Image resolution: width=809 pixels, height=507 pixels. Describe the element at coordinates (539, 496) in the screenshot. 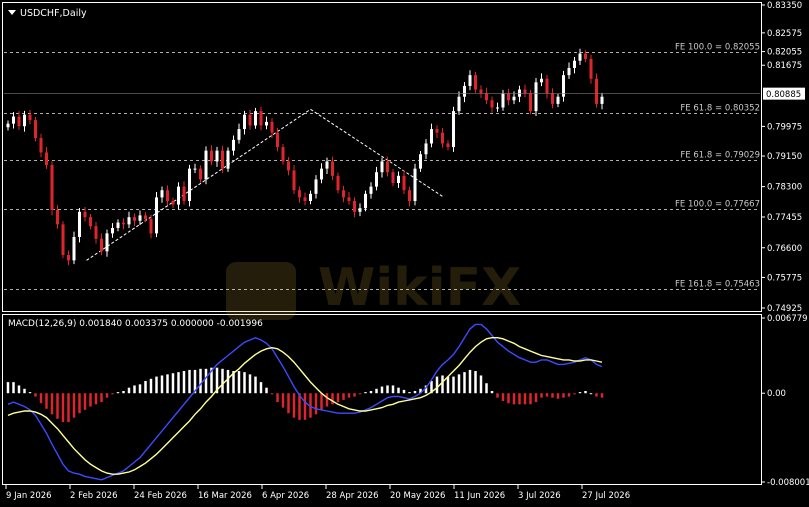

I see `date-tick-label: 3 Jul 2026` at that location.